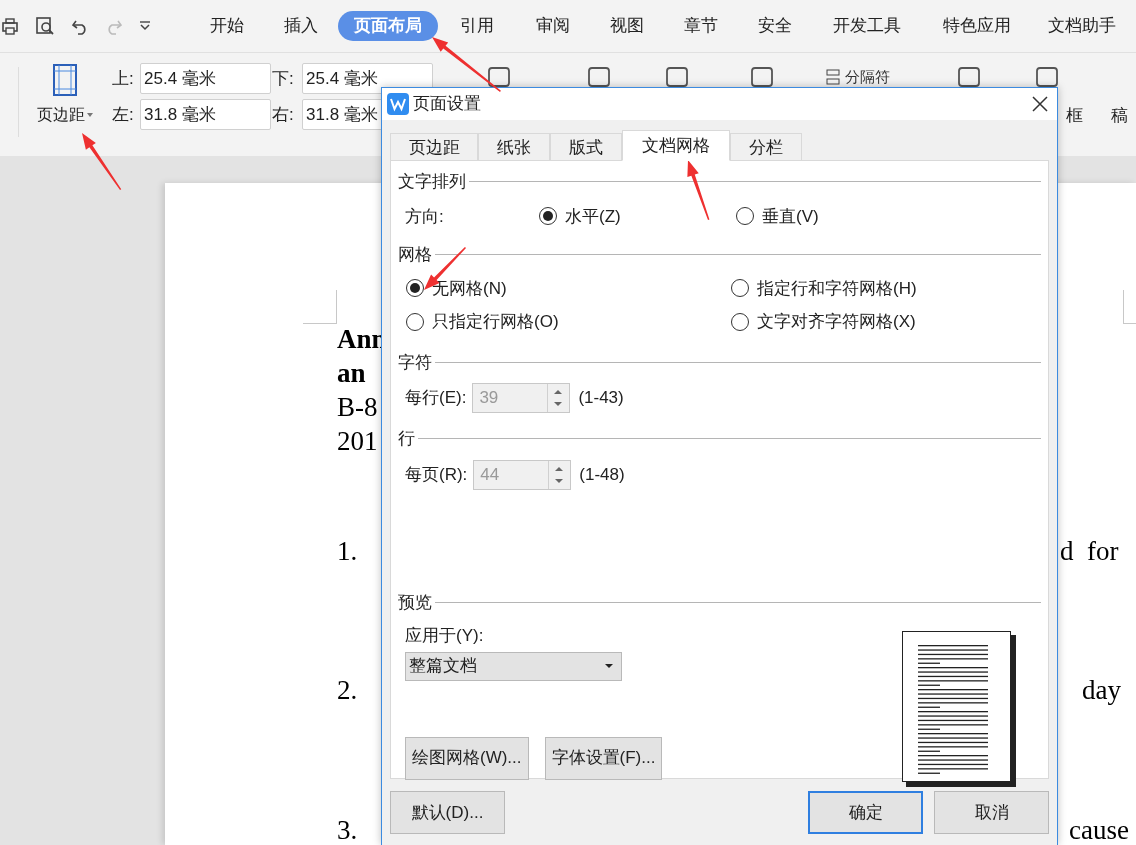  Describe the element at coordinates (553, 26) in the screenshot. I see `menu-tab: 审阅` at that location.